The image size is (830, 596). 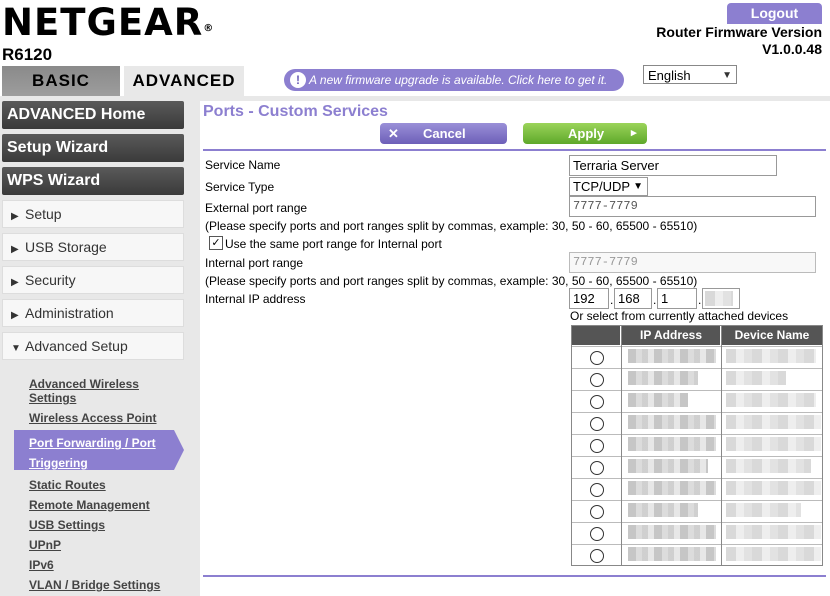 What do you see at coordinates (41, 565) in the screenshot?
I see `submenu-ipv6: IPv6` at bounding box center [41, 565].